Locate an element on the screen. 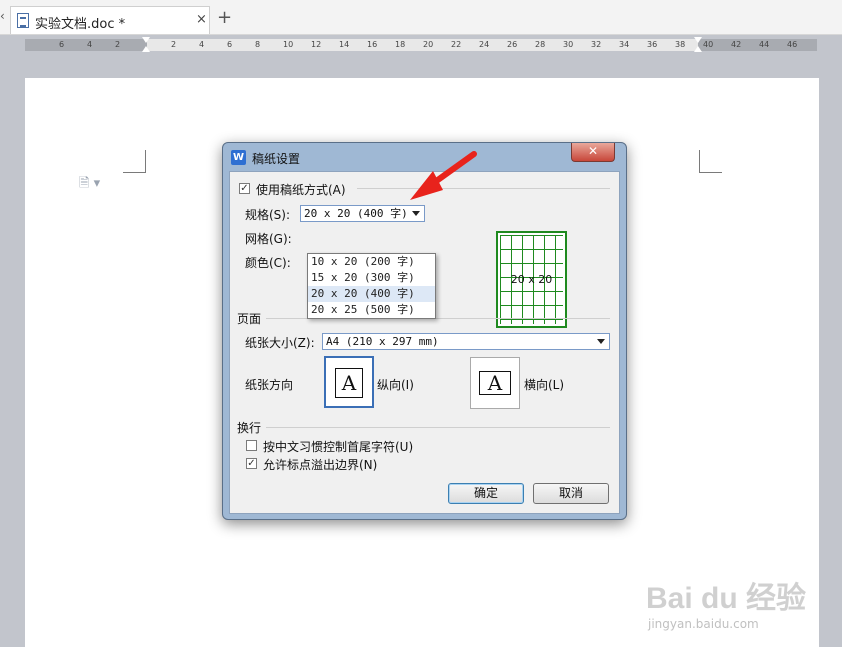 The image size is (842, 647). spec-dropdown-option: 15 x 20 (300 字) is located at coordinates (371, 278).